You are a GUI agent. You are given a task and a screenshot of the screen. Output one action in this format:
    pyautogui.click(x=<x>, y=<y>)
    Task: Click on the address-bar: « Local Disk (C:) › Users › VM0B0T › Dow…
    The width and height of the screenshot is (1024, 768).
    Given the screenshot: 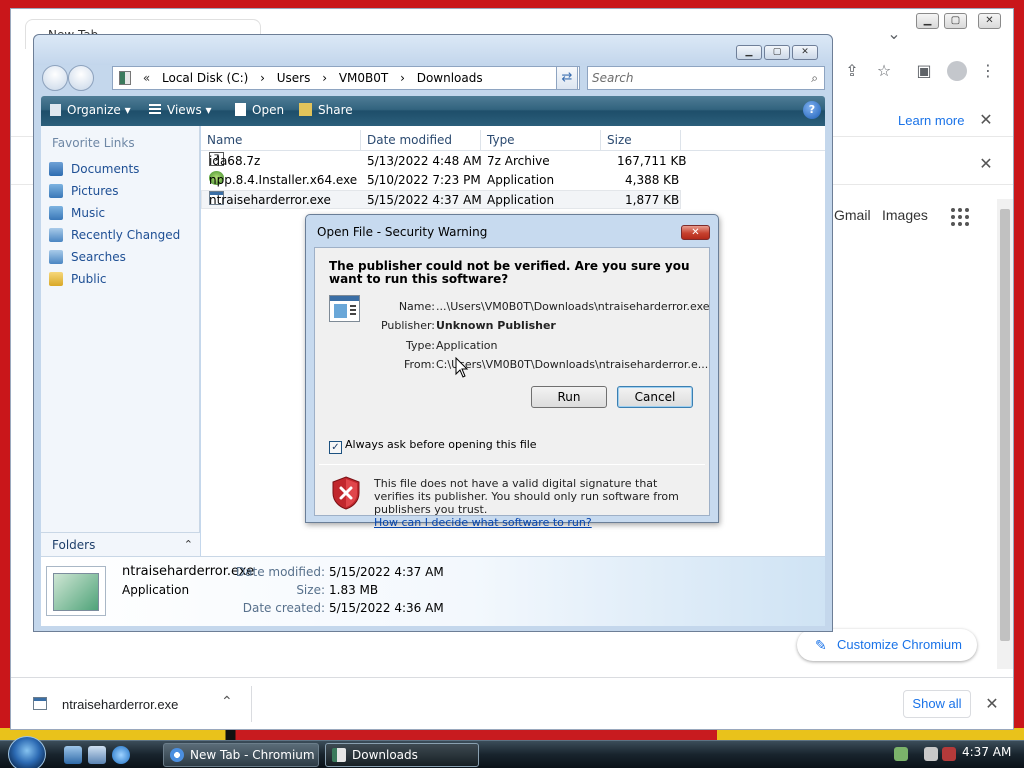 What is the action you would take?
    pyautogui.click(x=346, y=78)
    